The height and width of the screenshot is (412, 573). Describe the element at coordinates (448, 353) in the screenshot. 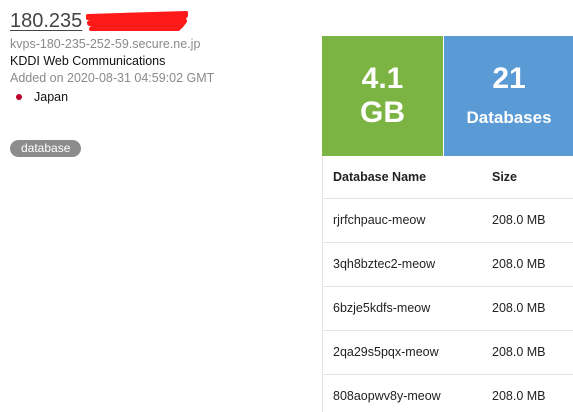

I see `table-row: 2qa29s5pqx-meow 208.0 MB` at that location.